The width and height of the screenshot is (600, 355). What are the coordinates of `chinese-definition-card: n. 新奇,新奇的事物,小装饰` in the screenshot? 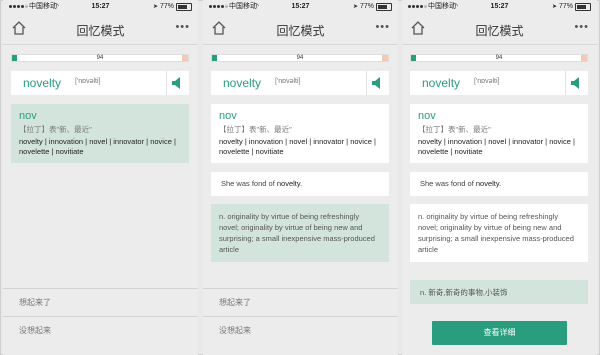 It's located at (499, 292).